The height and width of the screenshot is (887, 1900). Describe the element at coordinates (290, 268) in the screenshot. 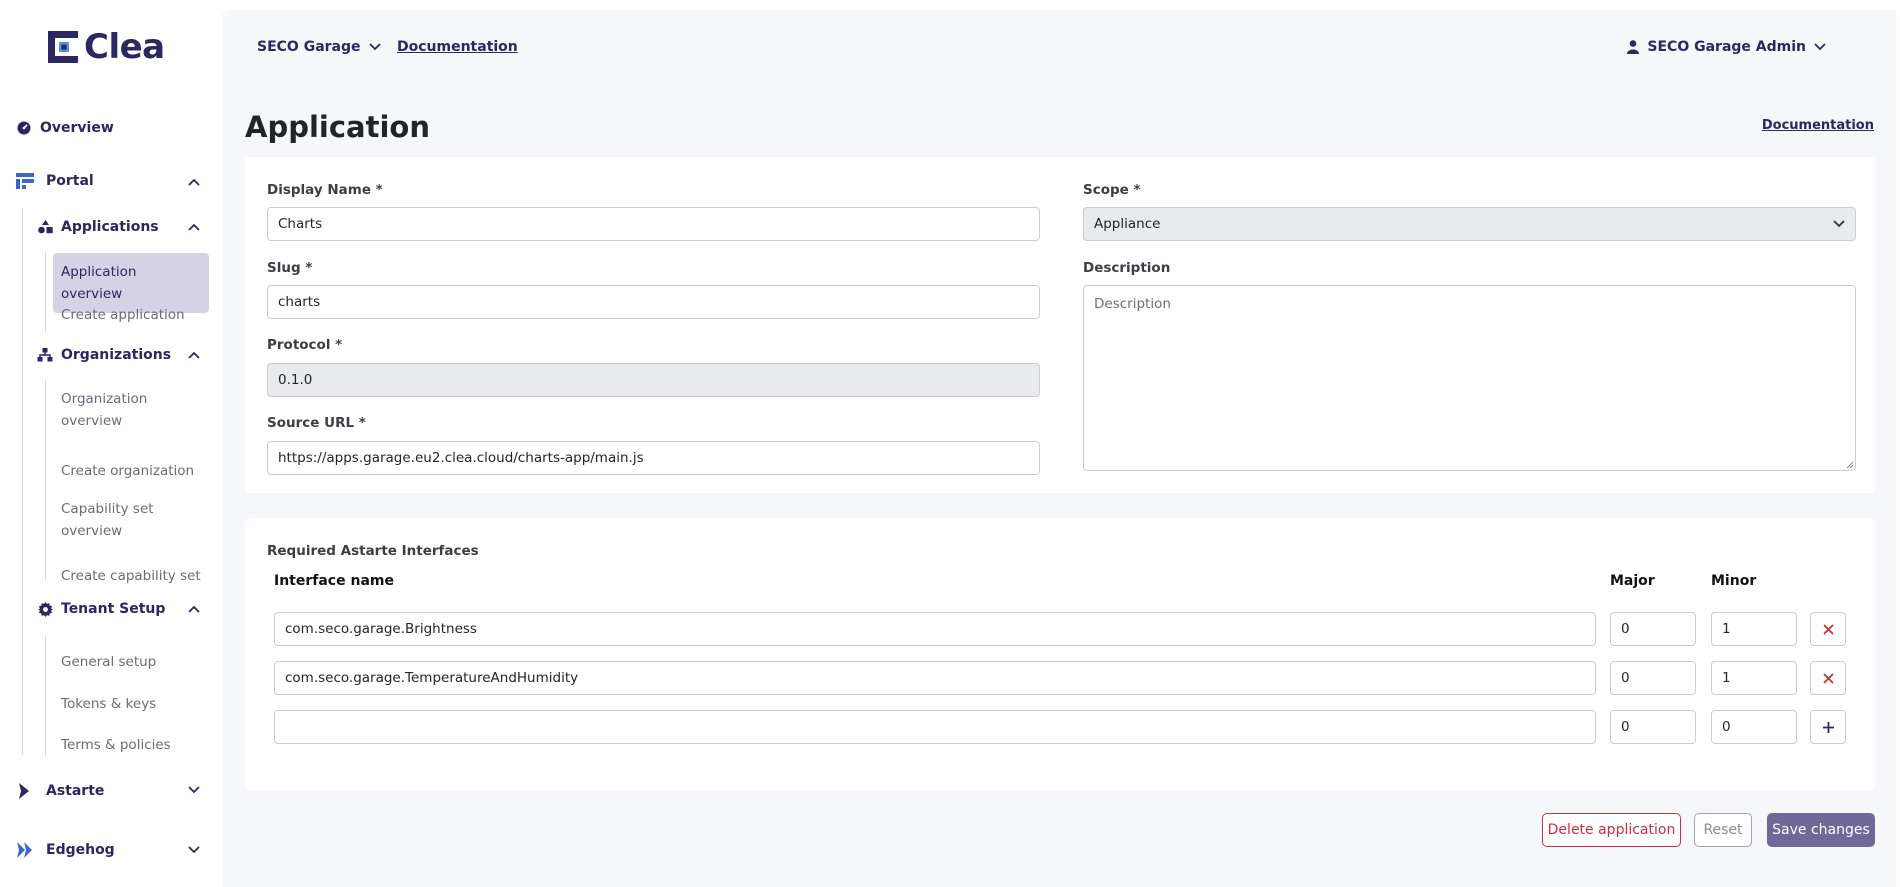

I see `slug-label: Slug *` at that location.